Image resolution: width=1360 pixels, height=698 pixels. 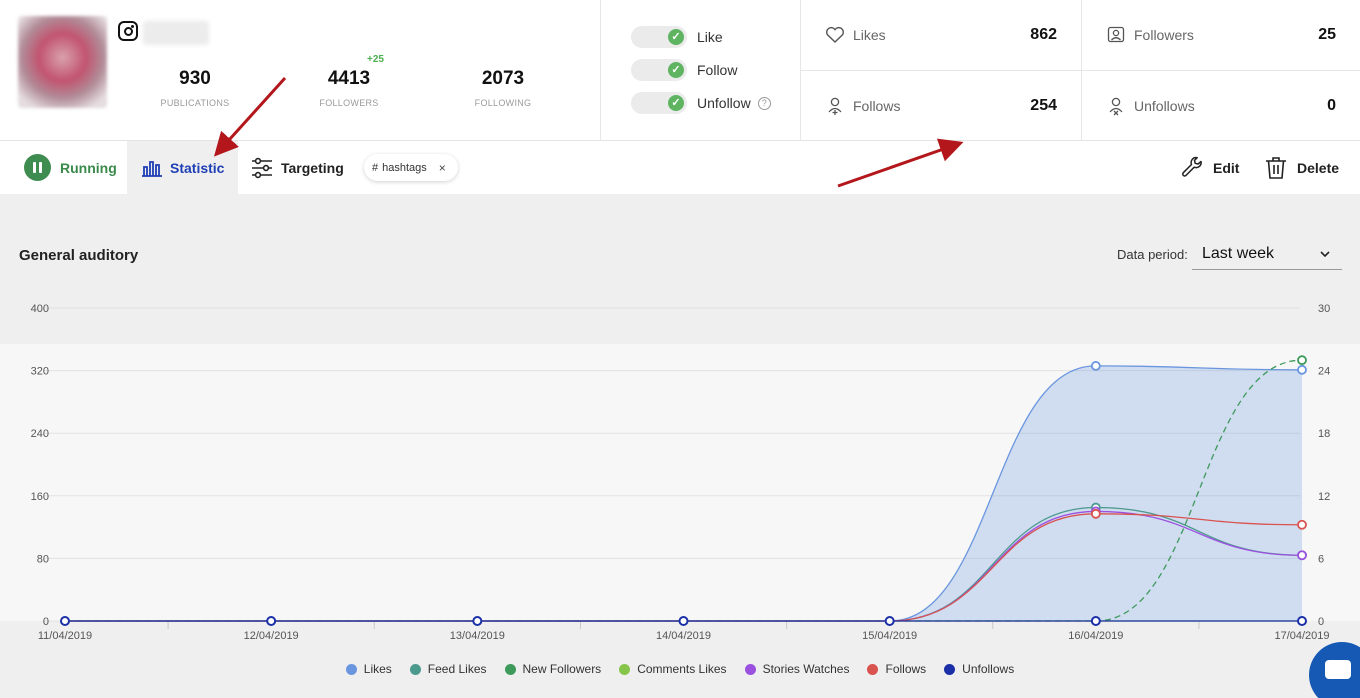 I want to click on toggle-like: ✓ Like, so click(x=677, y=37).